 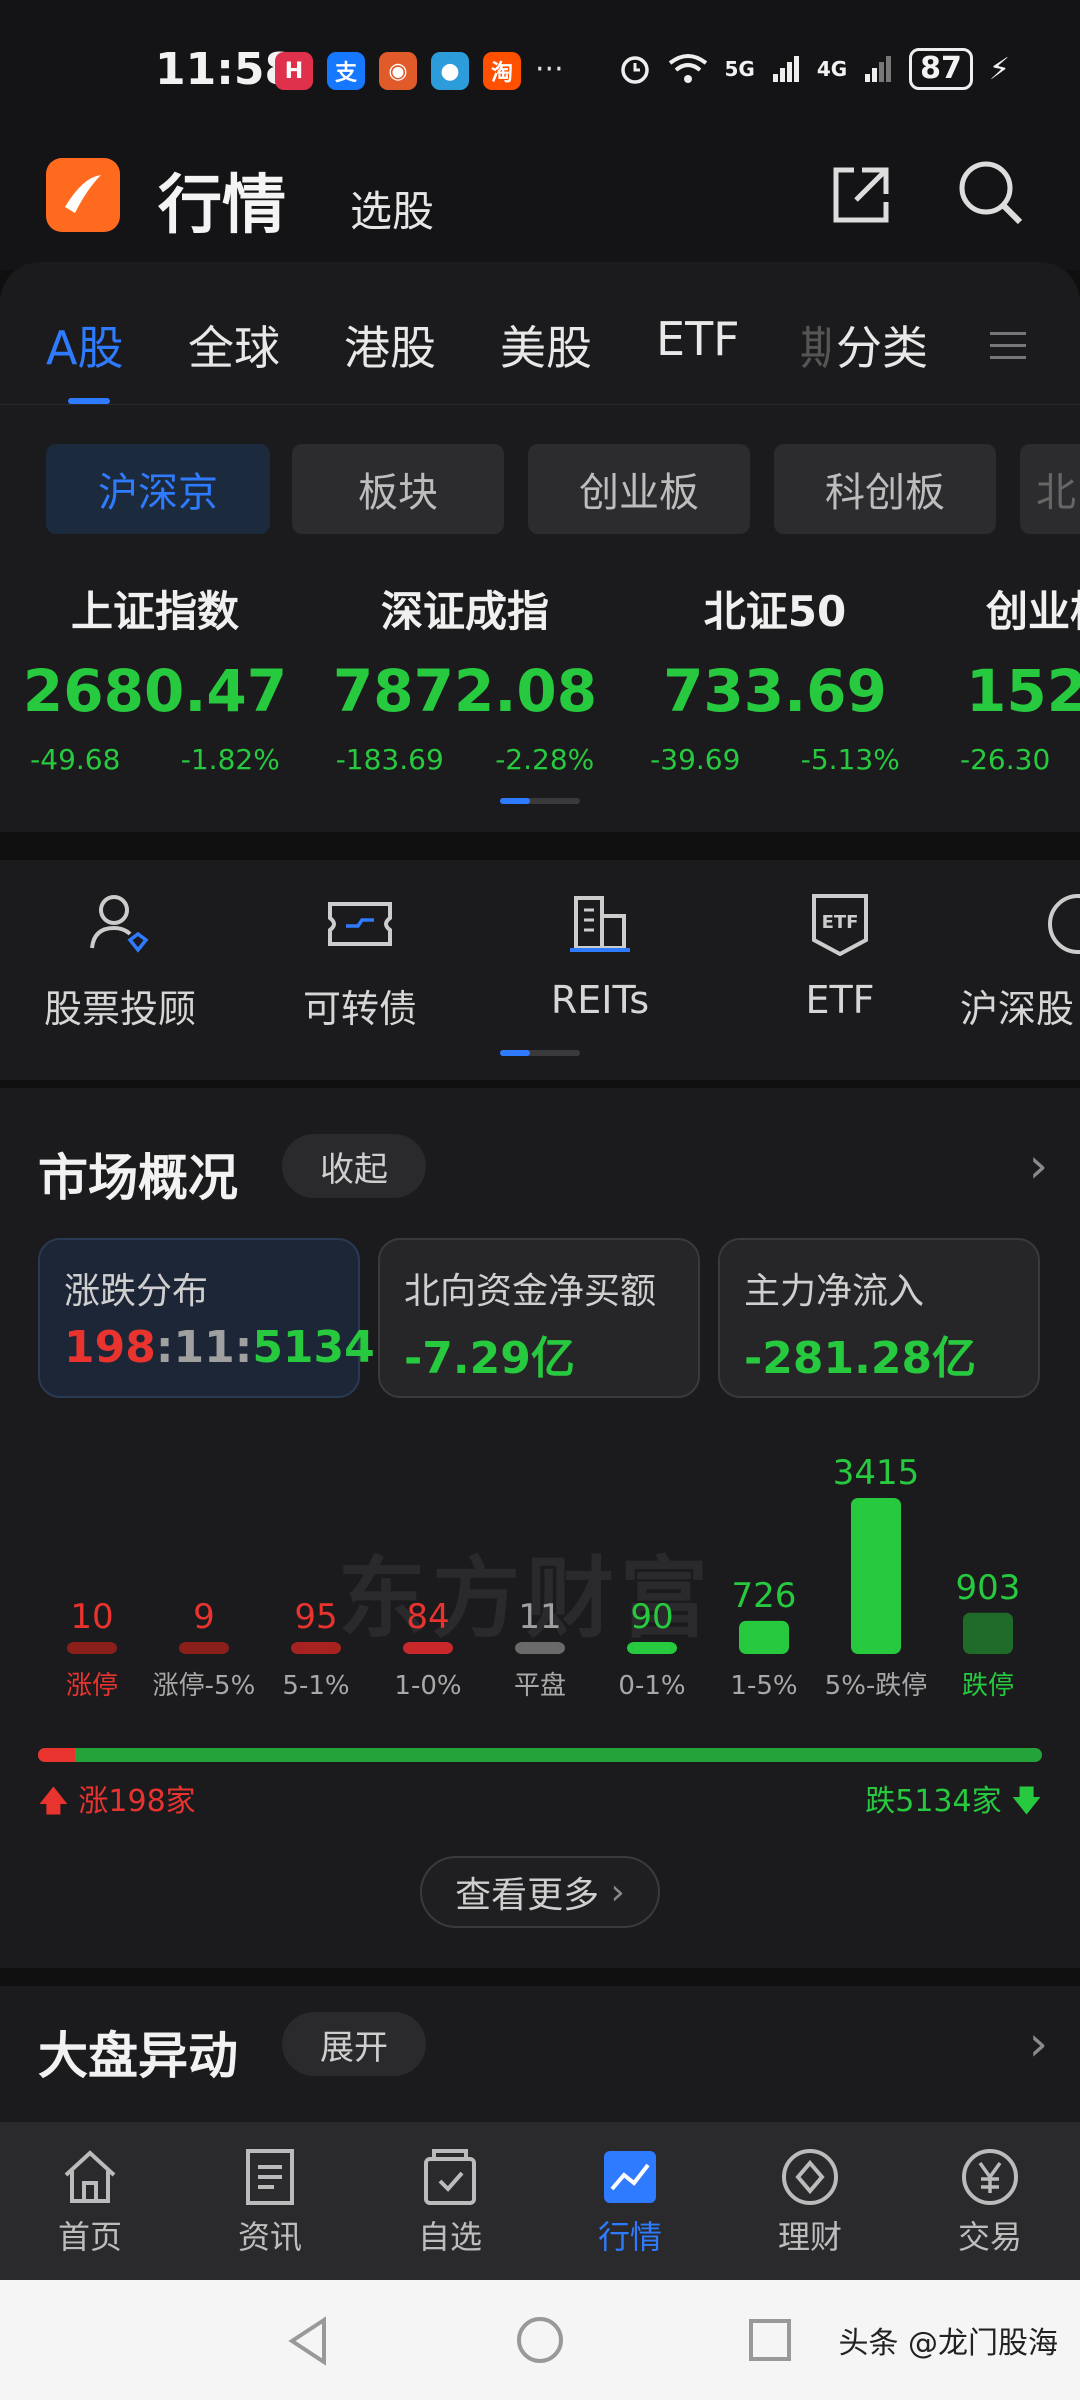 I want to click on view-more-button: 查看更多 ›, so click(x=540, y=1892).